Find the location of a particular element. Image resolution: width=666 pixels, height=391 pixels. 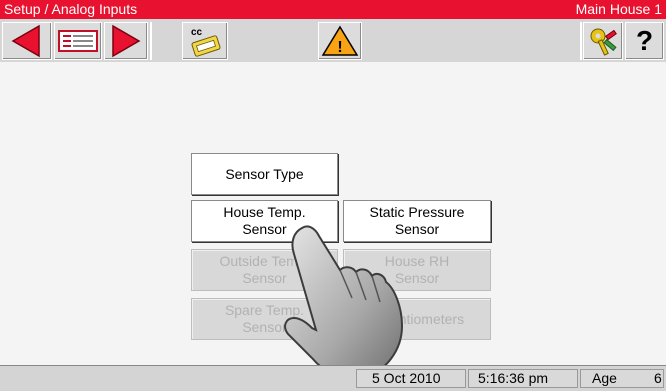

cc-keys-icon: cc is located at coordinates (206, 42).